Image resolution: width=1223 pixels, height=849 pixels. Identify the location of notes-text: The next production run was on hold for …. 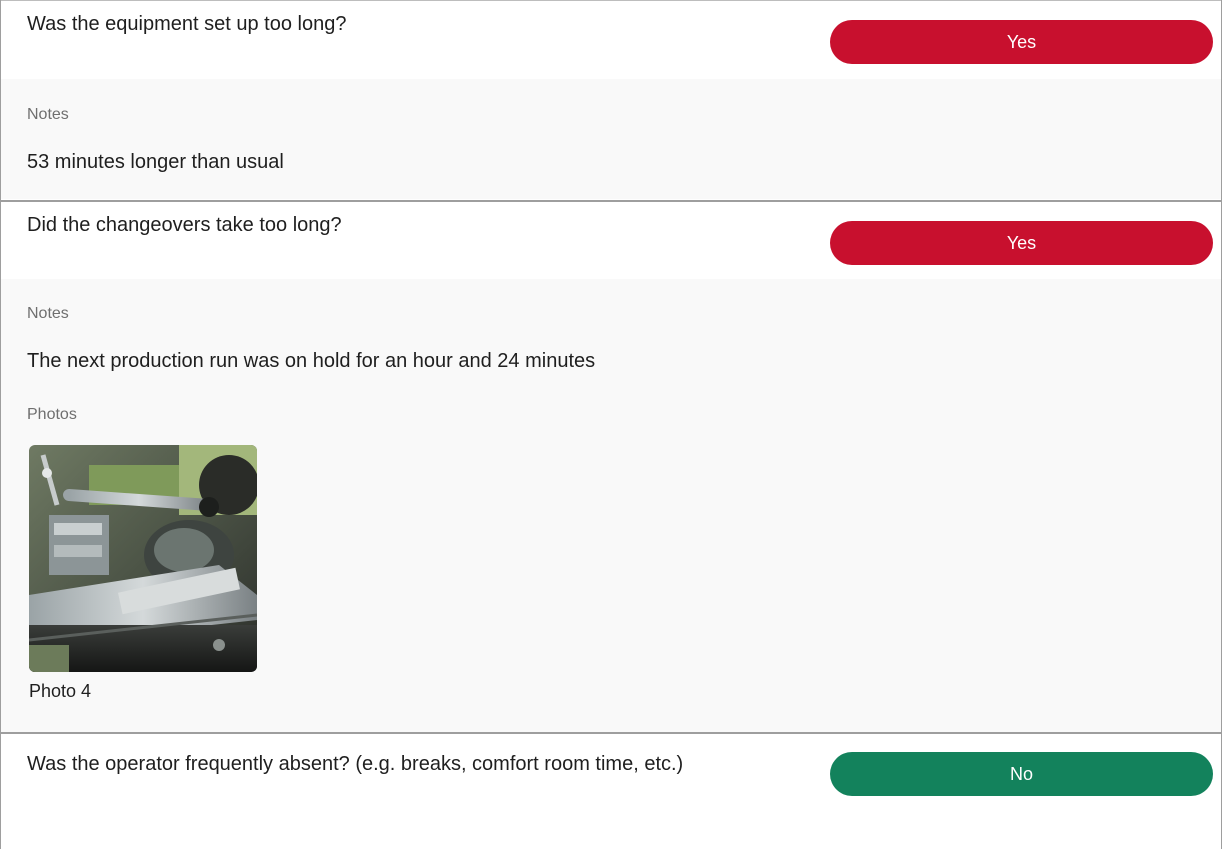
(311, 361).